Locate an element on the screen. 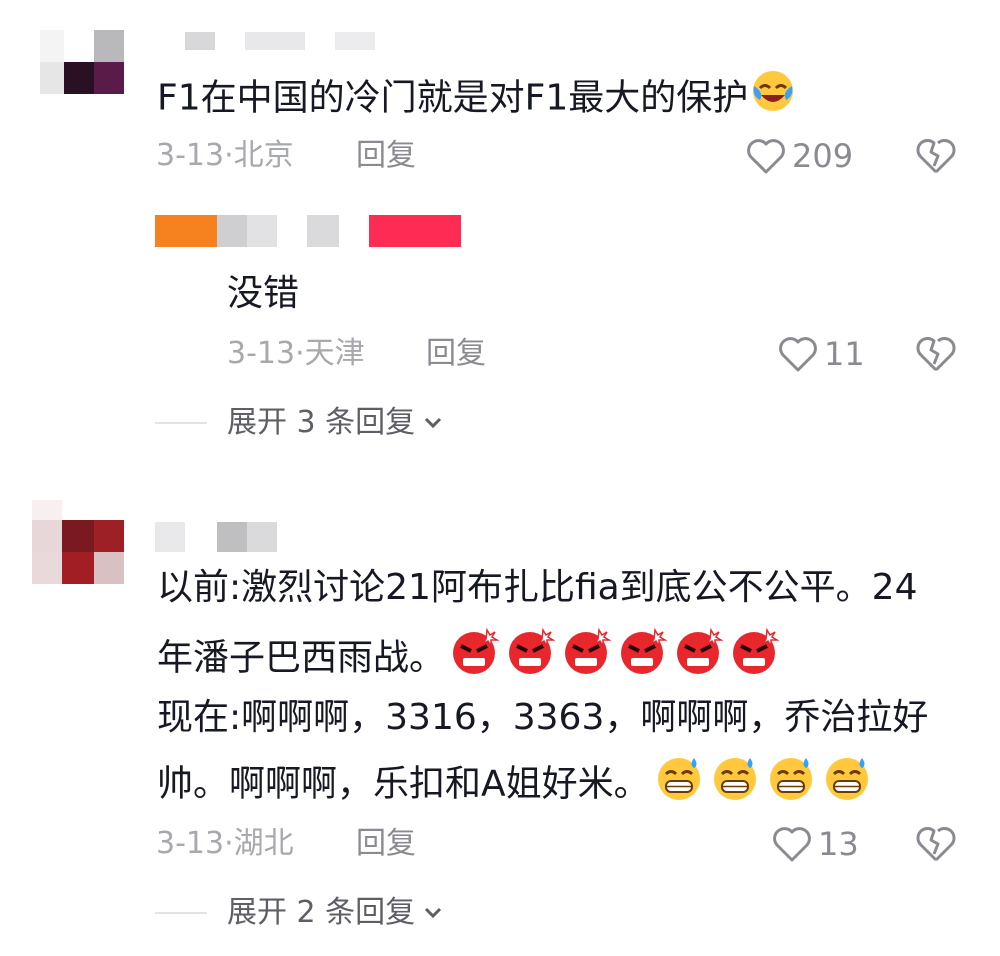 The height and width of the screenshot is (956, 1000). like-button: 209 is located at coordinates (799, 156).